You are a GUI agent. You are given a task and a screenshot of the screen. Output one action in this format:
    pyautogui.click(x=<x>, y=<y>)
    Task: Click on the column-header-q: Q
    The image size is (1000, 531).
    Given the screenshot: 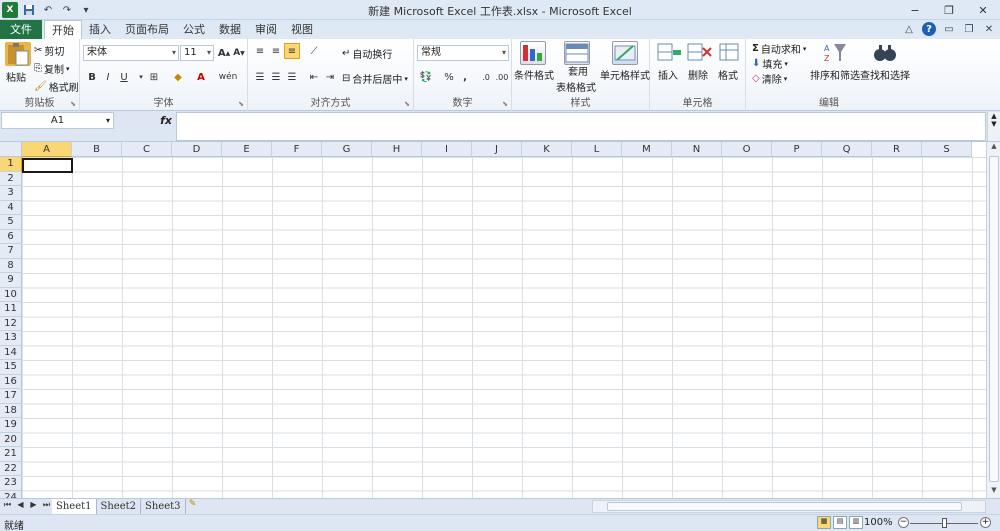 What is the action you would take?
    pyautogui.click(x=847, y=149)
    